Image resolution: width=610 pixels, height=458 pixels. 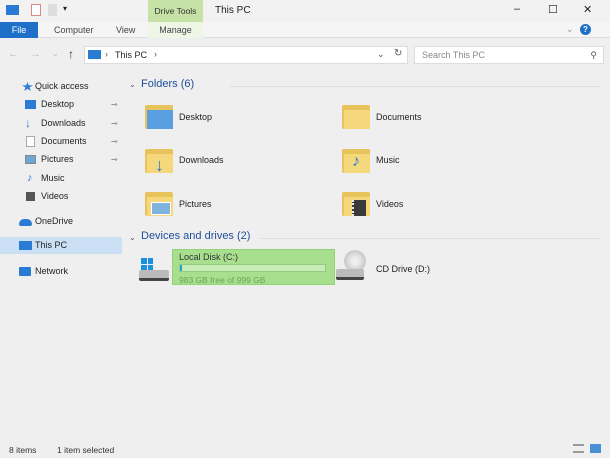 I want to click on tab-view: View, so click(x=125, y=30).